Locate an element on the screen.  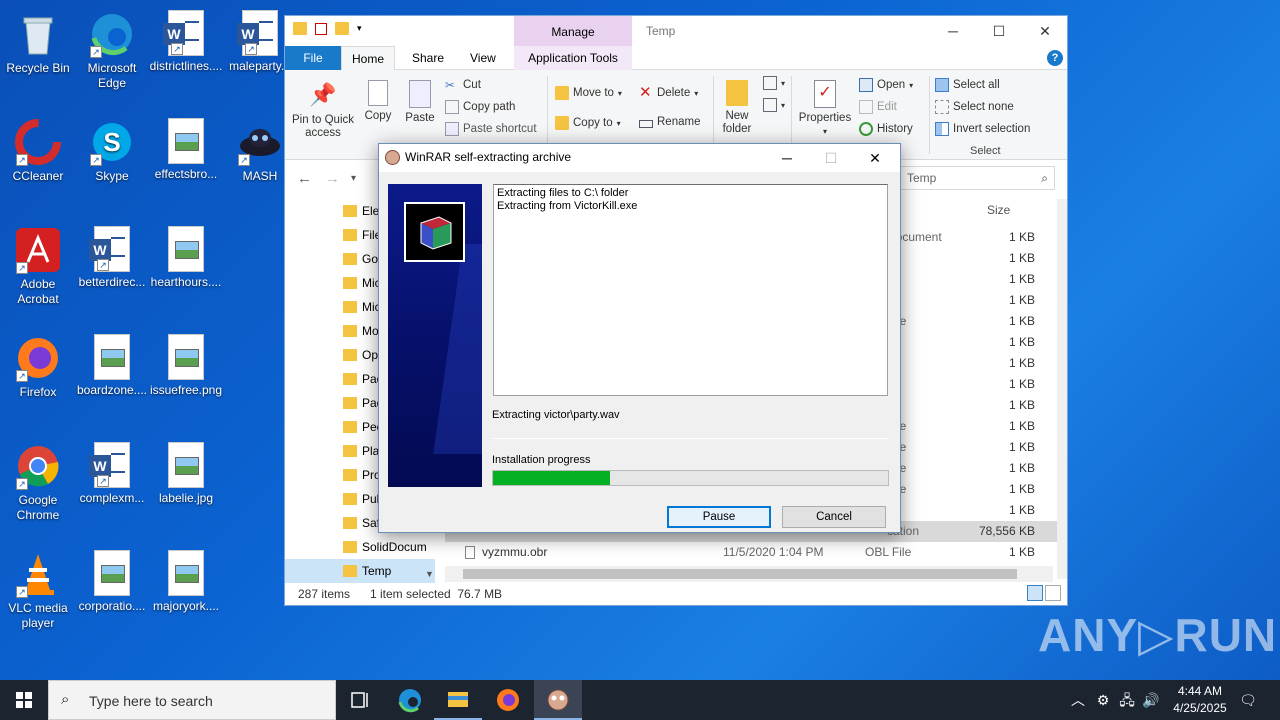
easy-access-button: ▾ is located at coordinates (774, 105).